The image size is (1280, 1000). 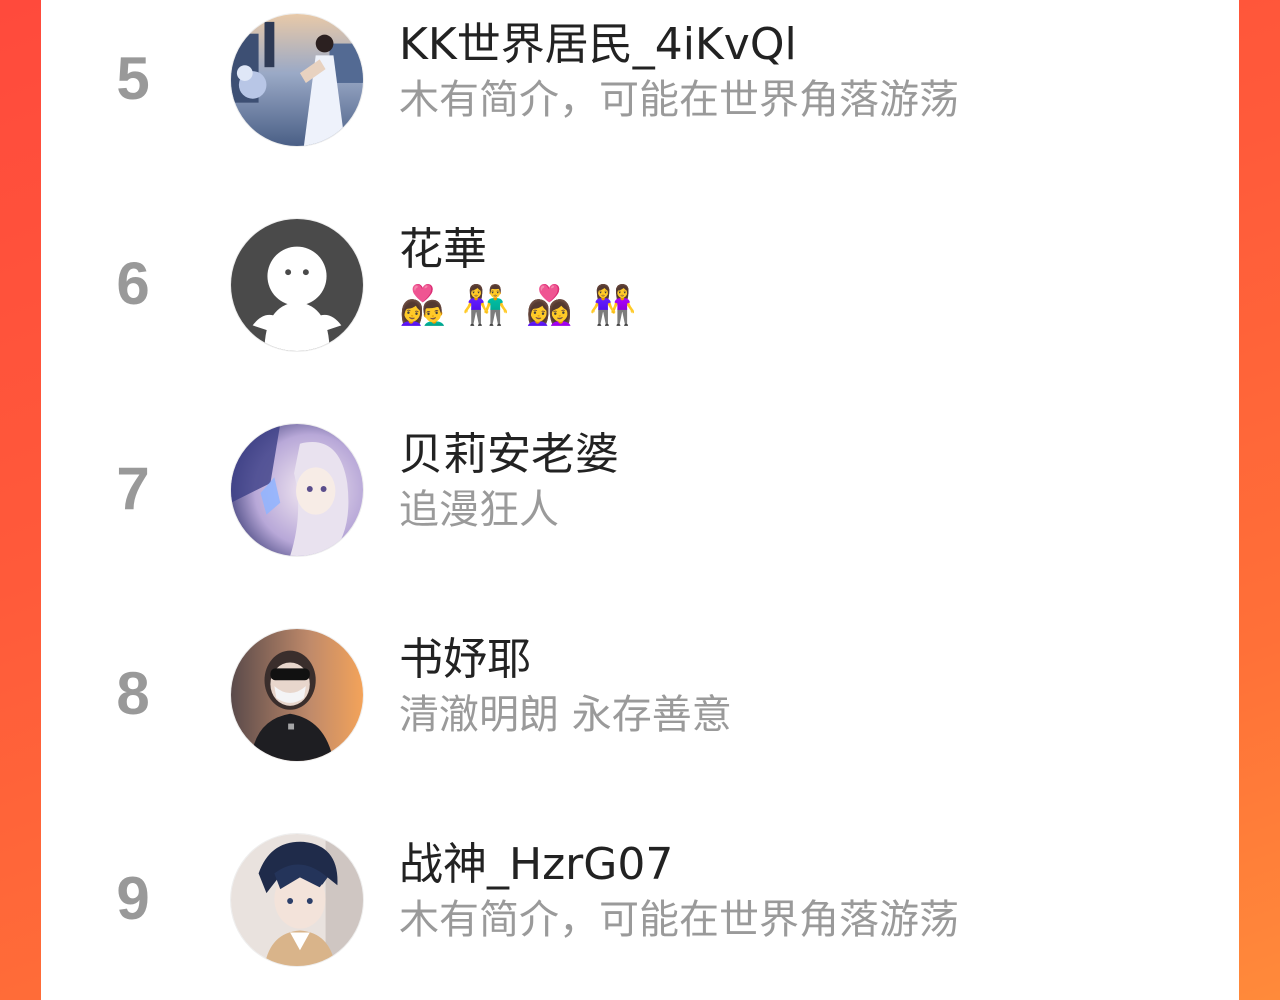 What do you see at coordinates (509, 455) in the screenshot?
I see `user-name: 贝莉安老婆` at bounding box center [509, 455].